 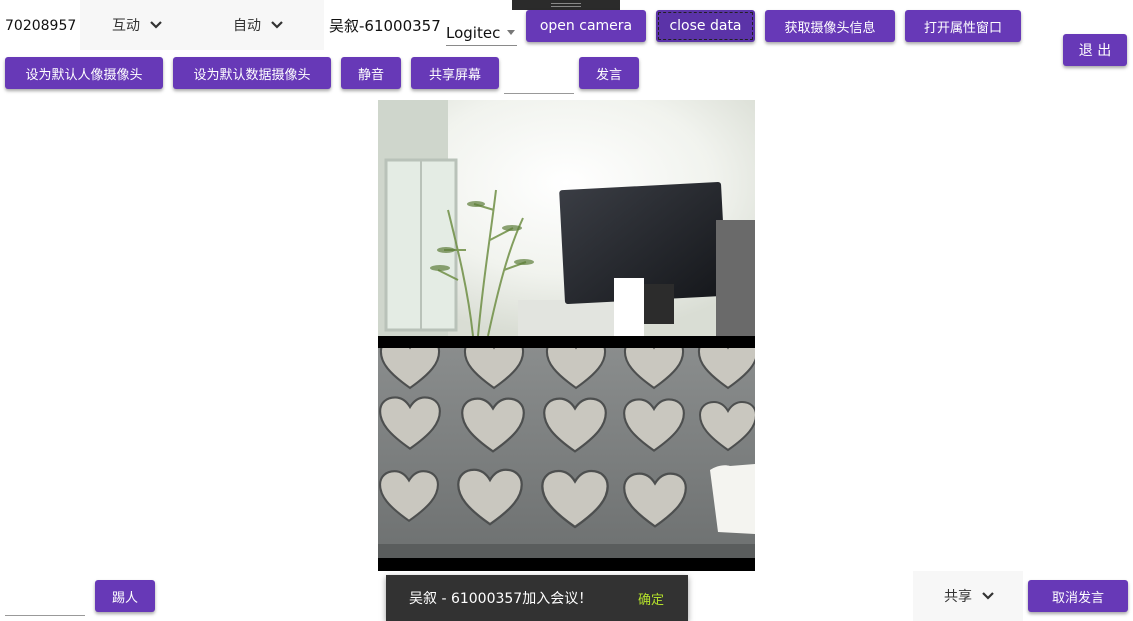 I want to click on open-properties-button: 打开属性窗口, so click(x=963, y=26).